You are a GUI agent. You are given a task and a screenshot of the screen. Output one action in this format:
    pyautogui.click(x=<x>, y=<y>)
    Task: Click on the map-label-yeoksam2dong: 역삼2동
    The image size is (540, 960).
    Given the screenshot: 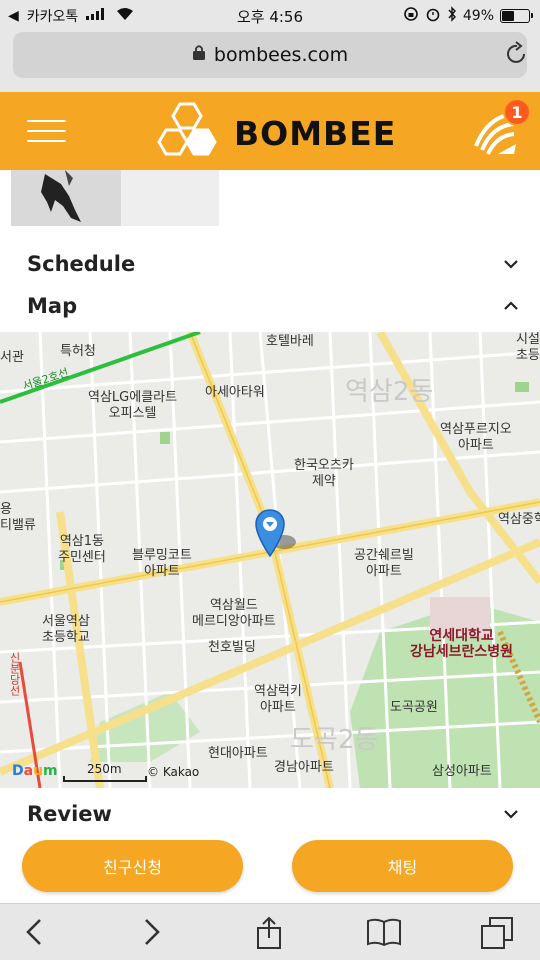 What is the action you would take?
    pyautogui.click(x=389, y=392)
    